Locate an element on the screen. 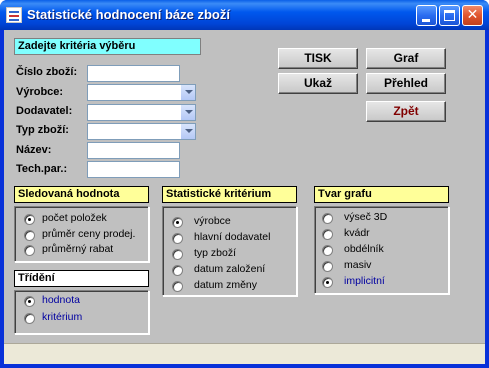  tvar-grafu-header: Tvar grafu is located at coordinates (381, 194).